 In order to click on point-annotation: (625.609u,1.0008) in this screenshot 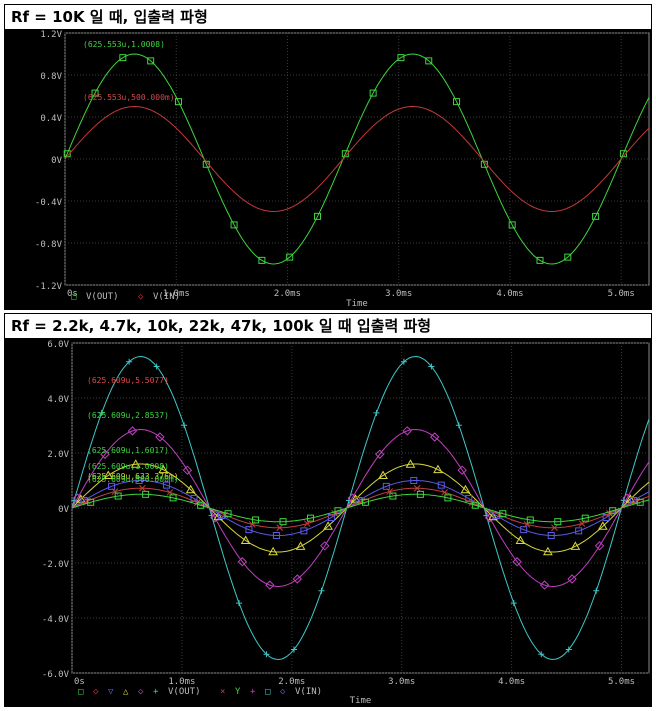, I will do `click(128, 466)`.